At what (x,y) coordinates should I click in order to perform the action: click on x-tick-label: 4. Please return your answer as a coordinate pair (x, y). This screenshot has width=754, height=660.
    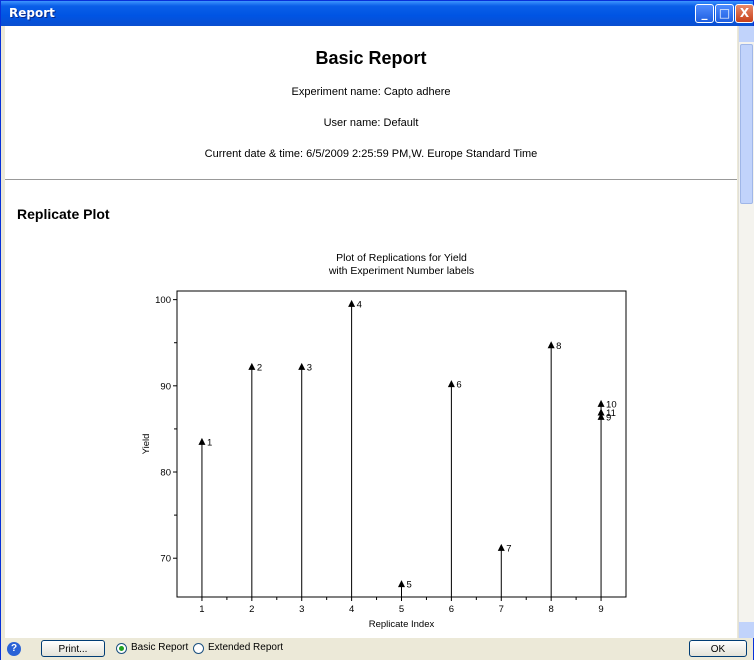
    Looking at the image, I should click on (351, 609).